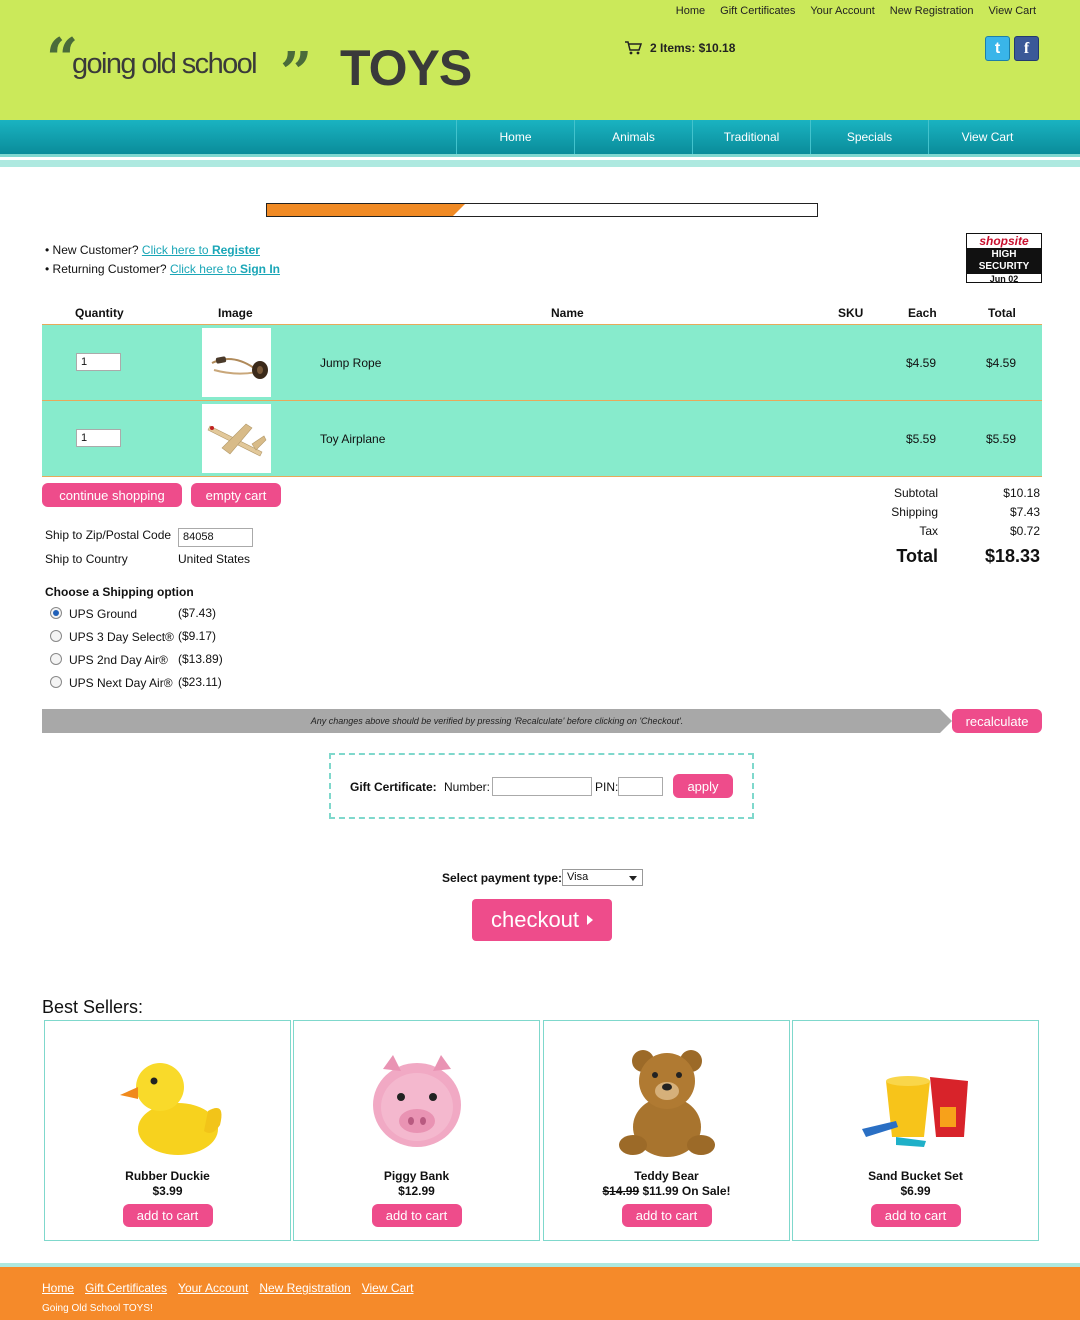  Describe the element at coordinates (757, 11) in the screenshot. I see `toplink-gift-certificates: Gift Certificates` at that location.